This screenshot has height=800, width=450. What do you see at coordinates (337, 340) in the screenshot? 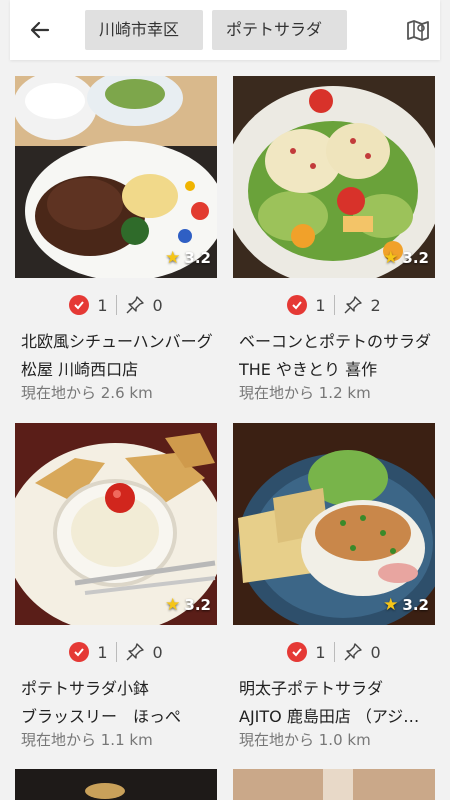
I see `dish-title: ベーコンとポテトのサラダ` at bounding box center [337, 340].